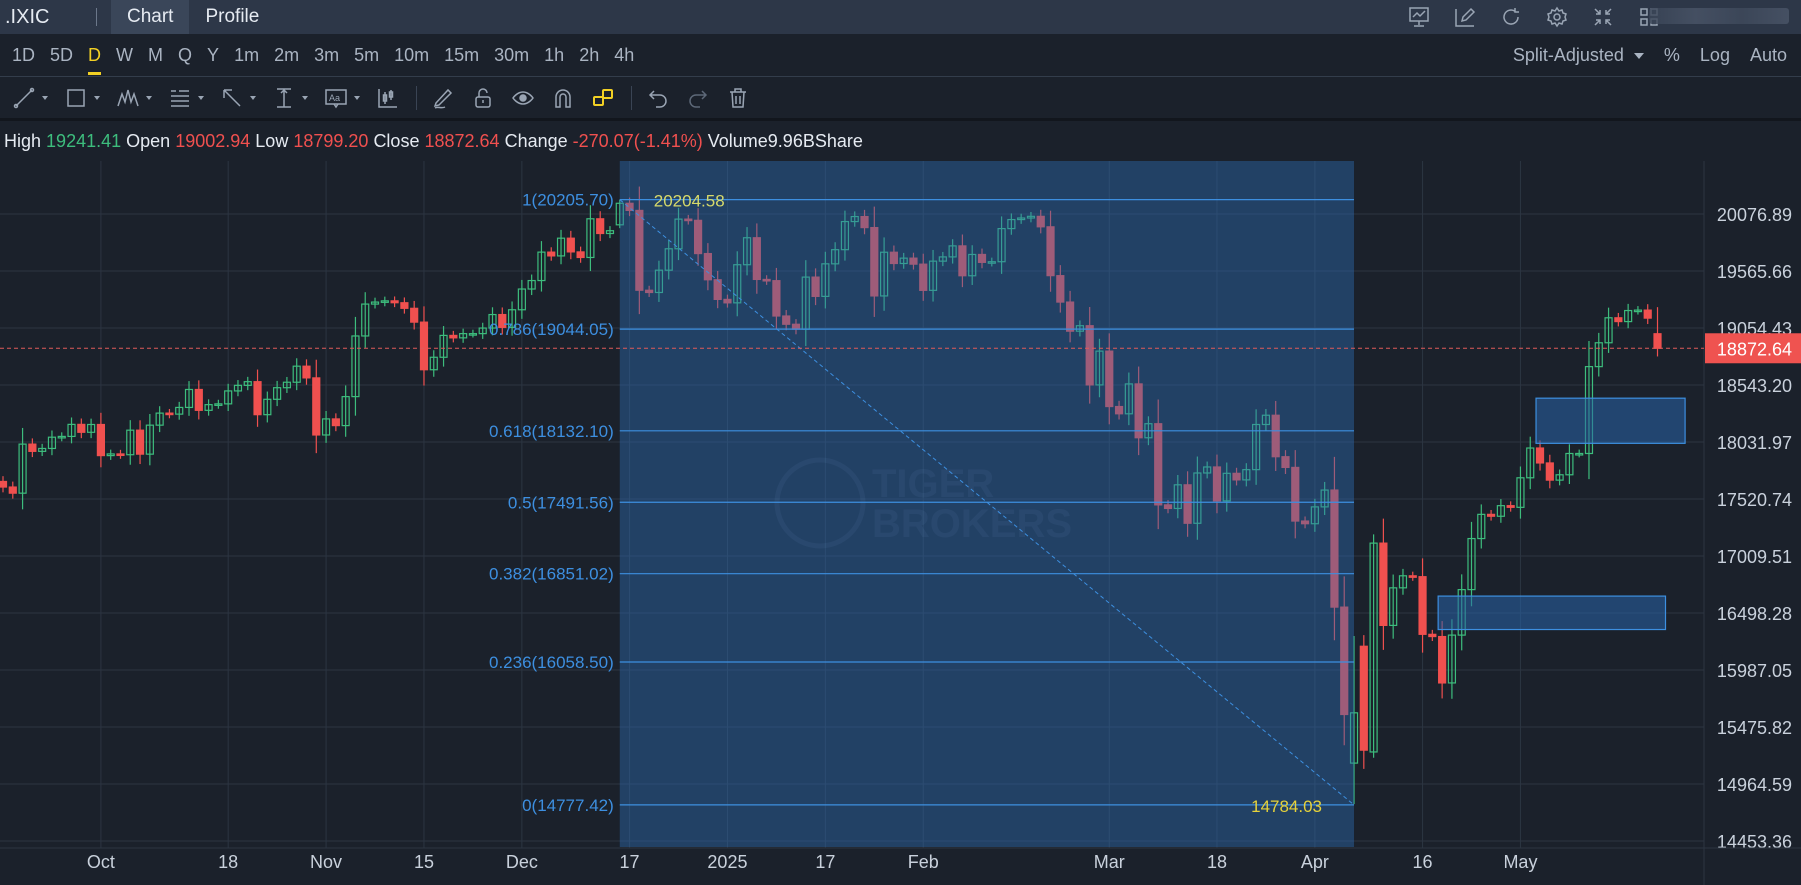  What do you see at coordinates (180, 98) in the screenshot?
I see `fibonacci-icon` at bounding box center [180, 98].